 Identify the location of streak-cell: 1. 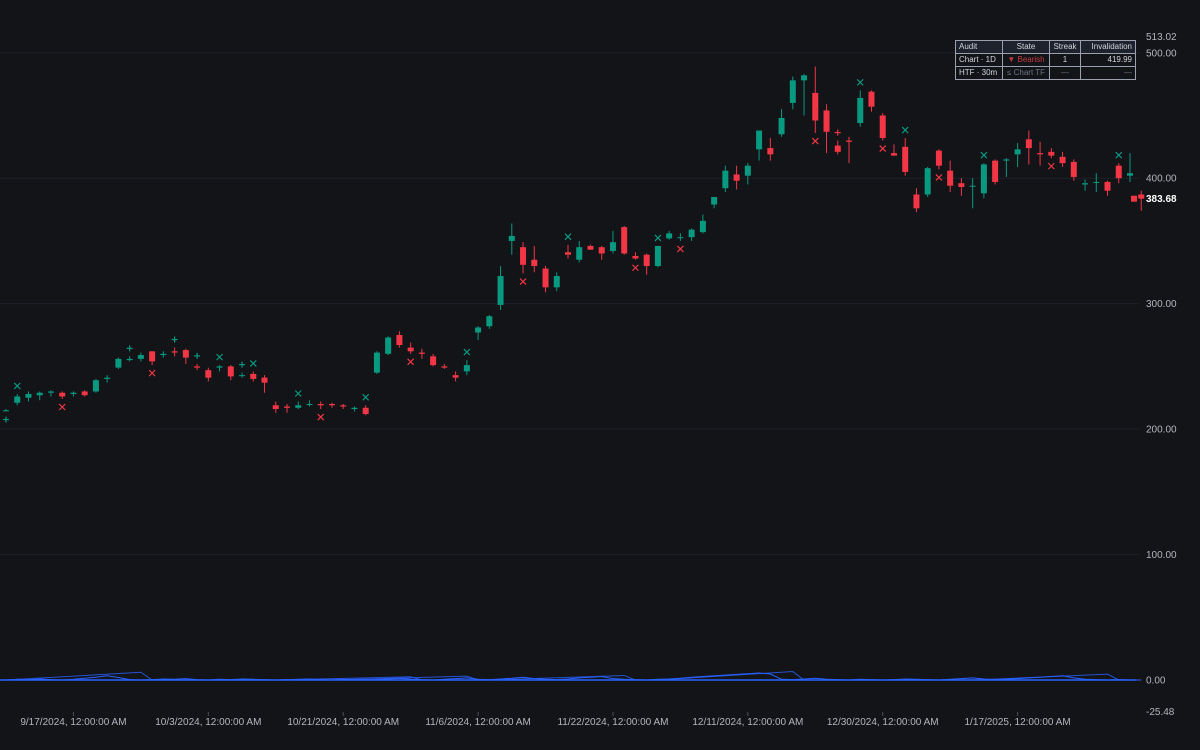
(1065, 60).